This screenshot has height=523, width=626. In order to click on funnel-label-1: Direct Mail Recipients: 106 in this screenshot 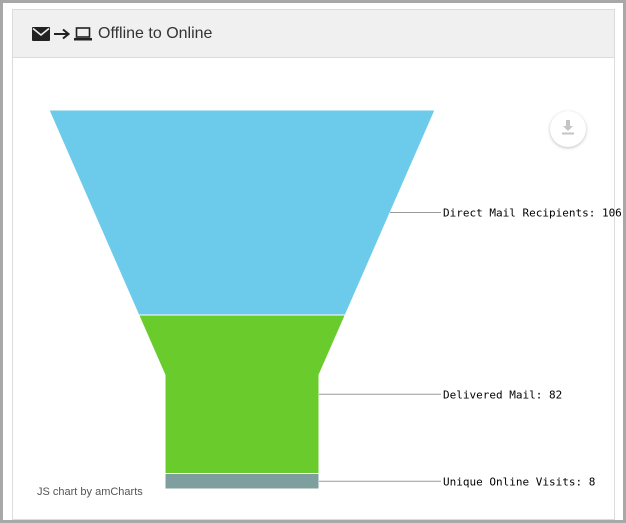, I will do `click(532, 213)`.